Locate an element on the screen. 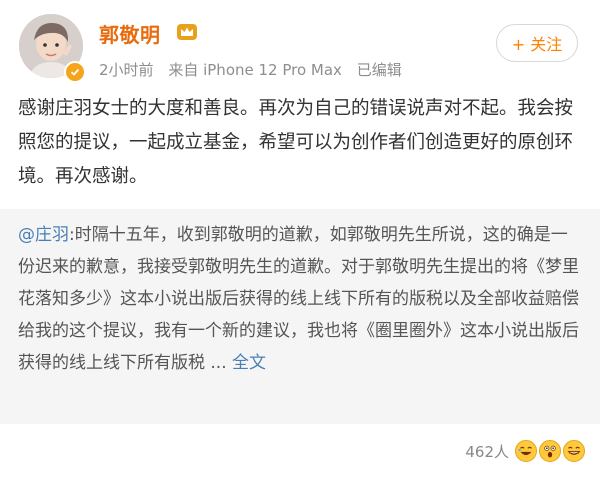  reactions-bar: 462人 is located at coordinates (525, 451).